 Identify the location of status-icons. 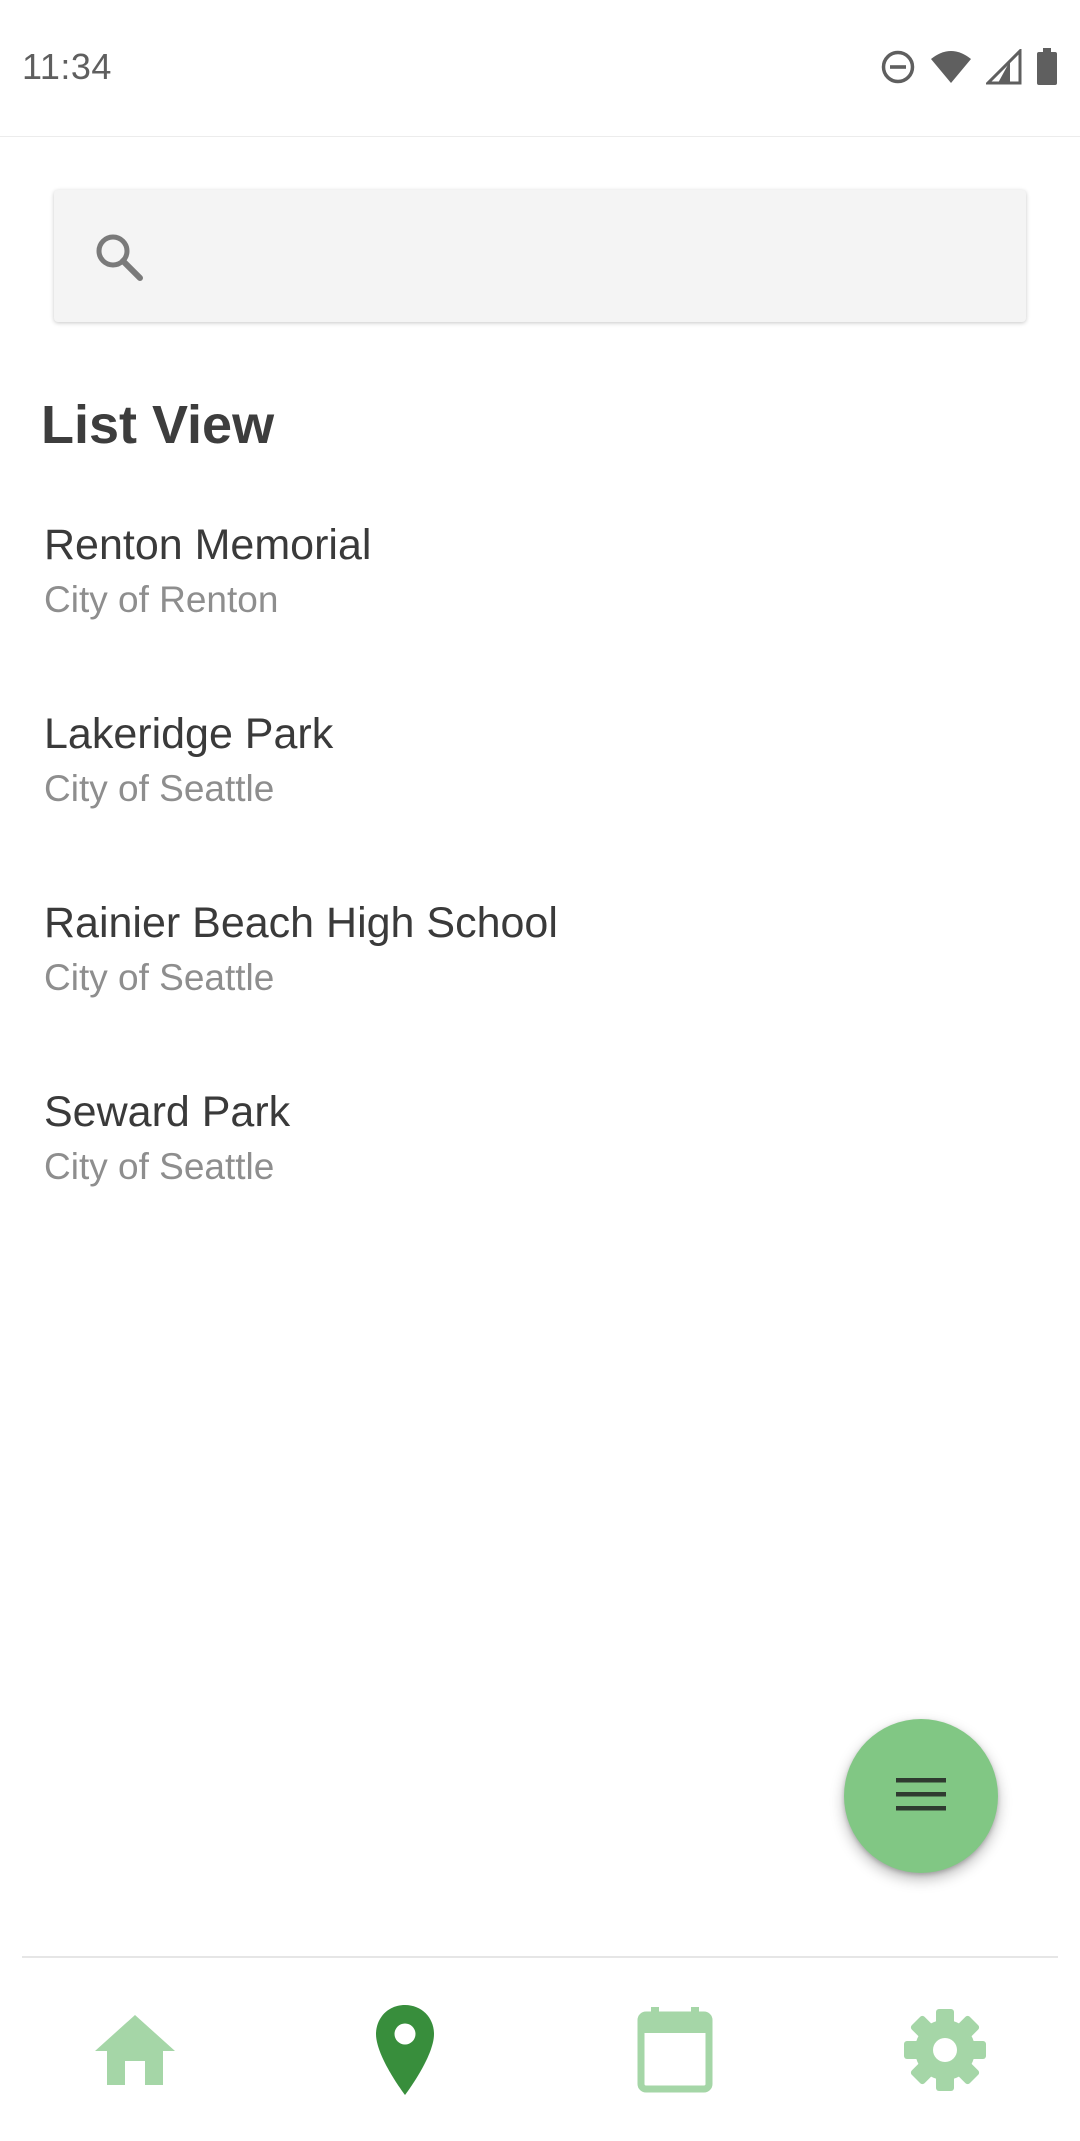
(969, 67).